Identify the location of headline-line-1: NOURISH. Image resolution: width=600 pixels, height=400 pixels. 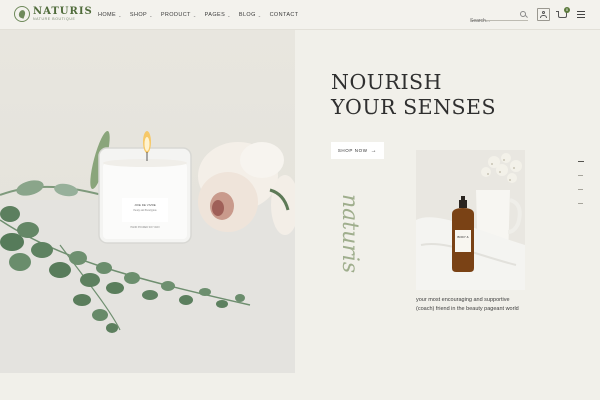
(386, 82).